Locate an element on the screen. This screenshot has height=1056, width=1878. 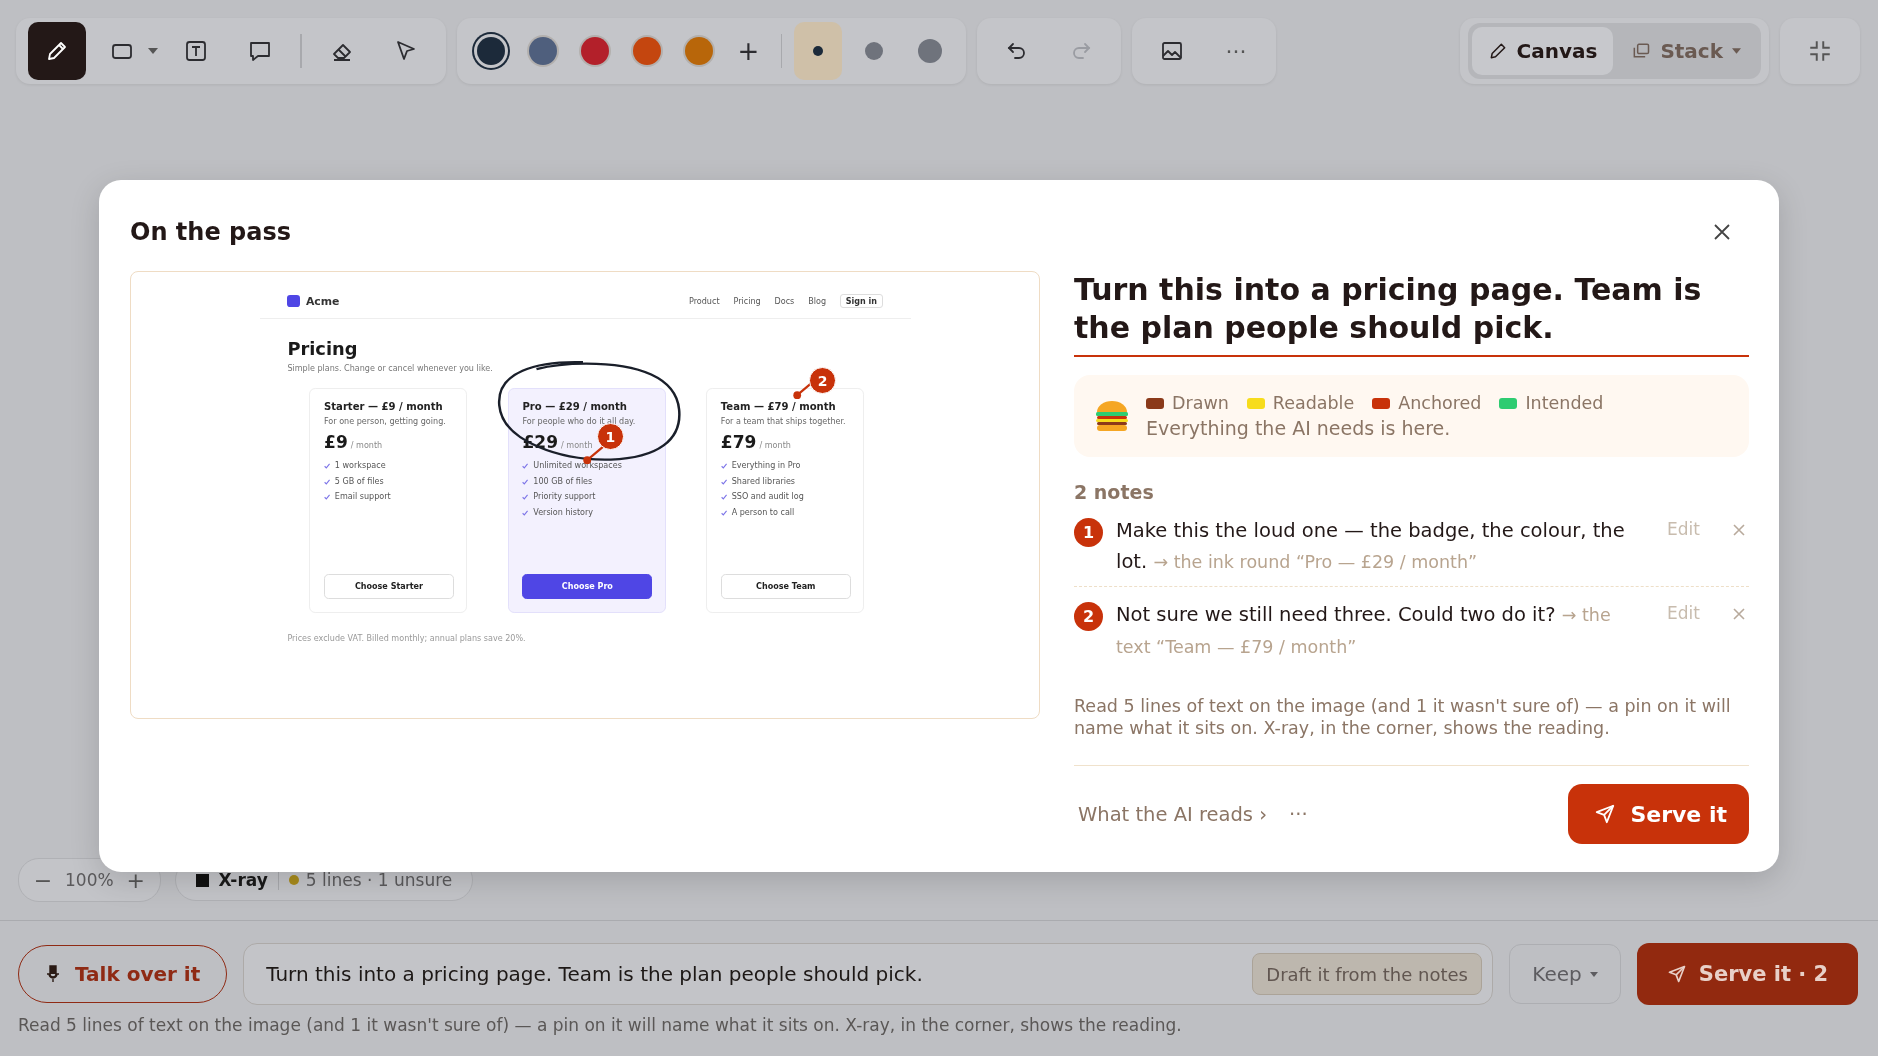
pen-tool-button is located at coordinates (57, 51).